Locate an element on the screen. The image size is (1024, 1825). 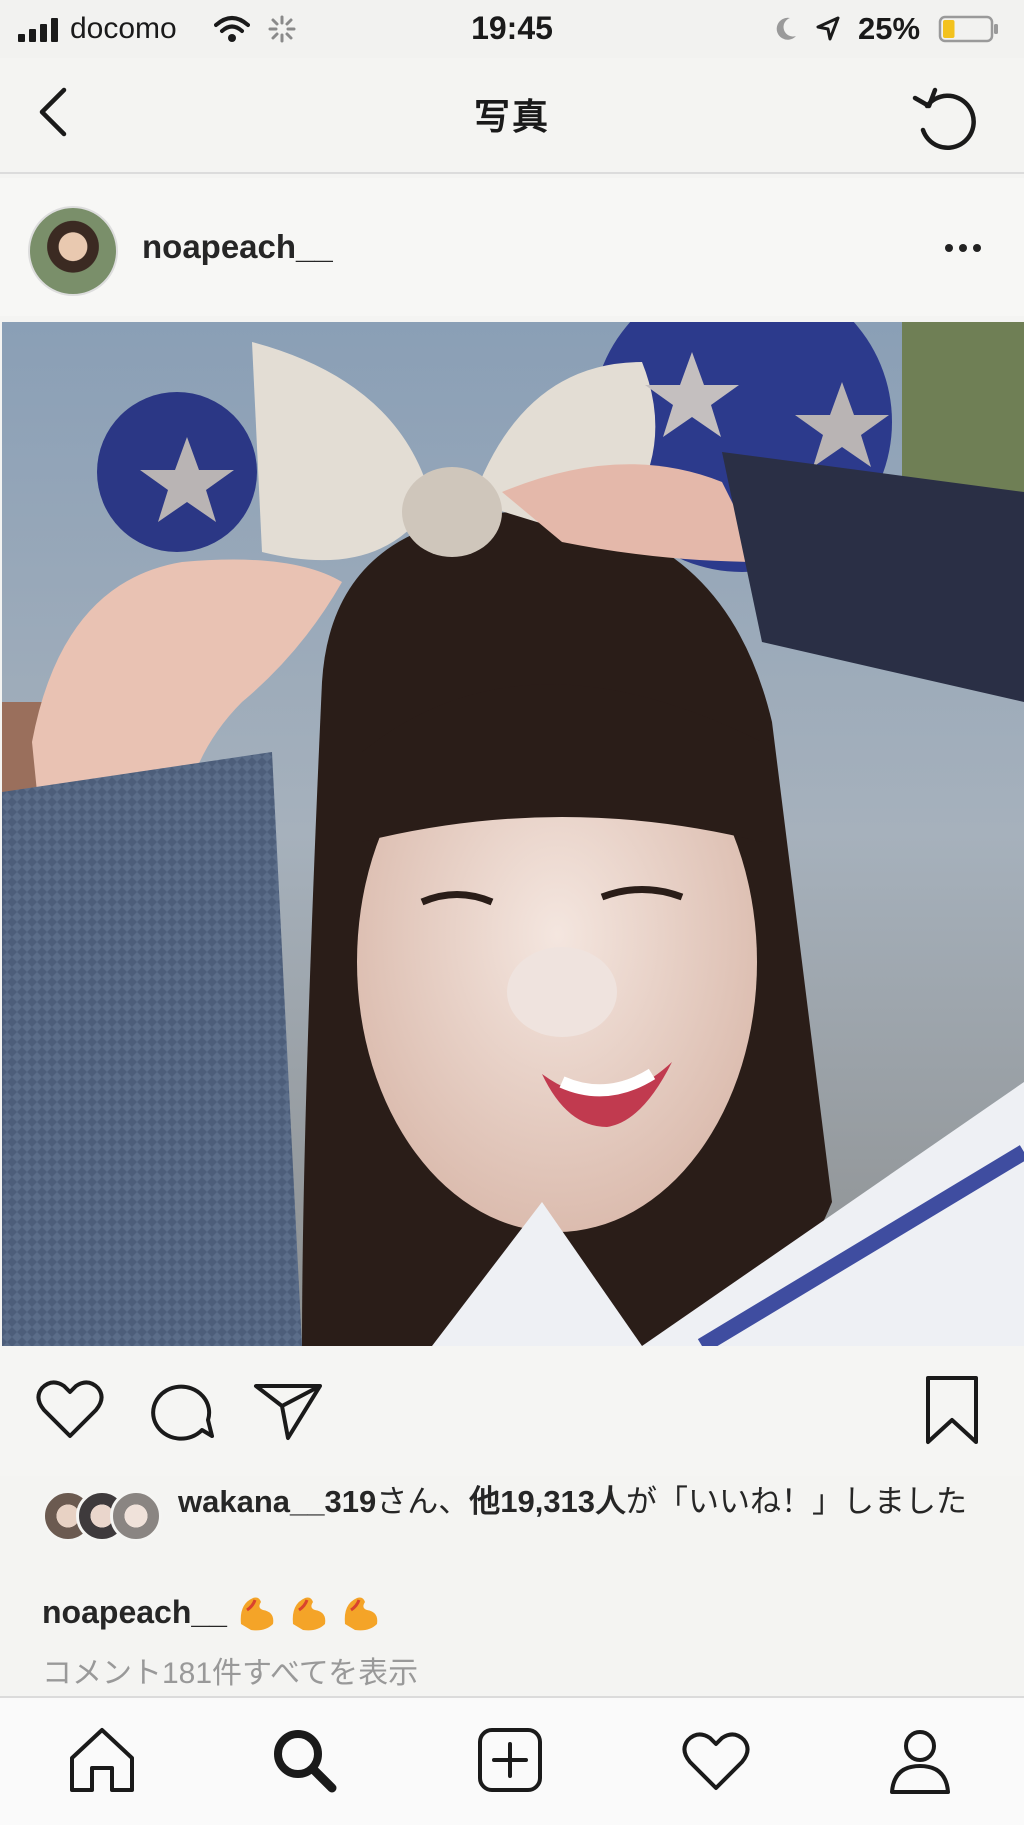
comment-button is located at coordinates (180, 1410).